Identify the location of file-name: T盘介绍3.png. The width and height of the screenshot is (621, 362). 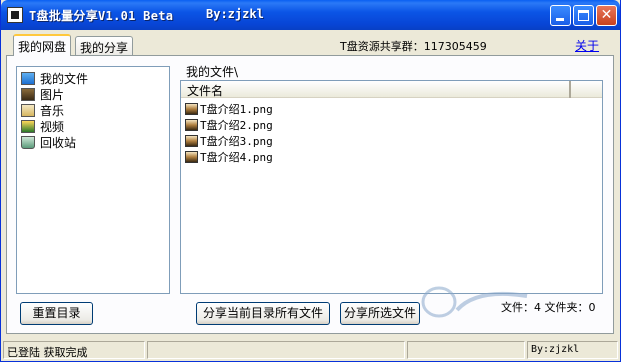
(236, 141).